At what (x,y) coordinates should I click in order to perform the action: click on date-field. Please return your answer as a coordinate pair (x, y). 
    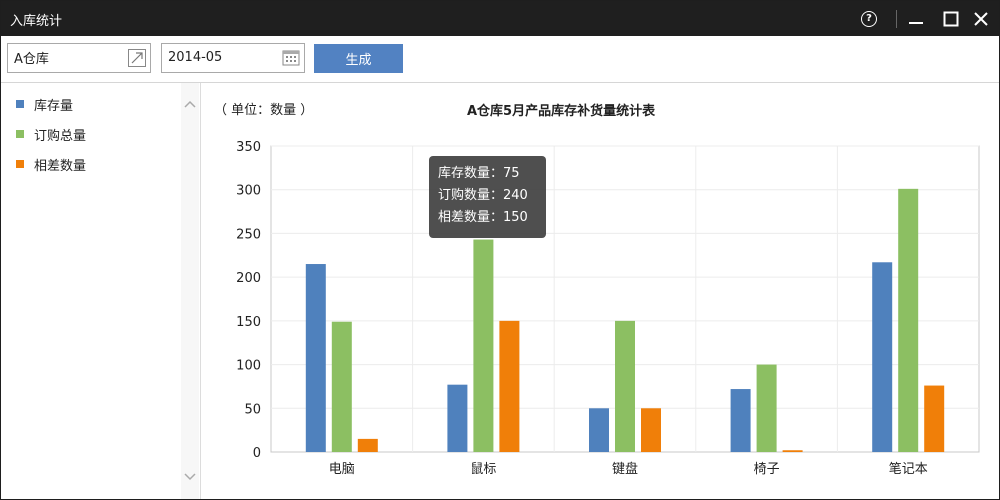
    Looking at the image, I should click on (220, 57).